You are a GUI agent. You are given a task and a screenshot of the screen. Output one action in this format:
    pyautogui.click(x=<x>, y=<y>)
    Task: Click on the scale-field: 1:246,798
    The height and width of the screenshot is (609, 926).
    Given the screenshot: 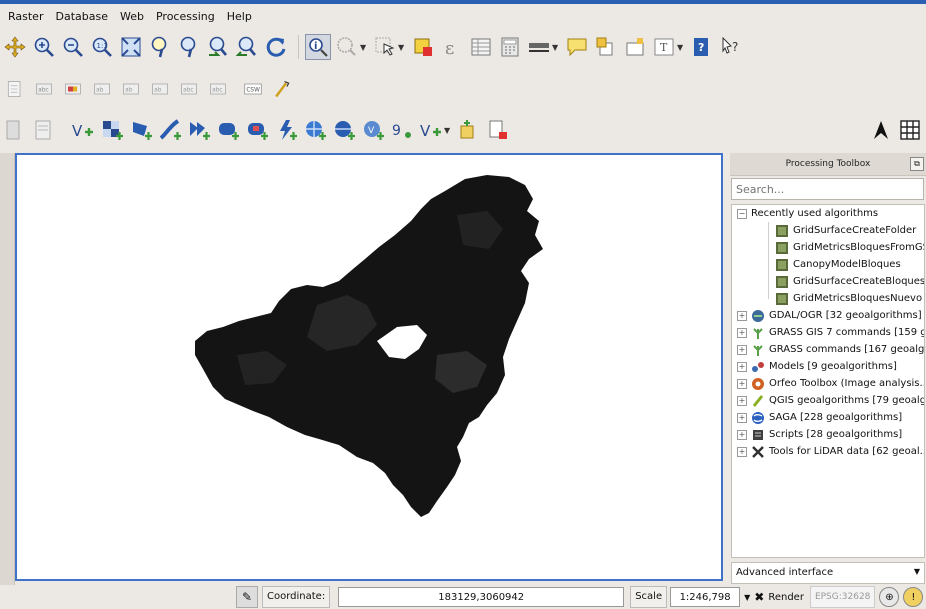 What is the action you would take?
    pyautogui.click(x=705, y=597)
    